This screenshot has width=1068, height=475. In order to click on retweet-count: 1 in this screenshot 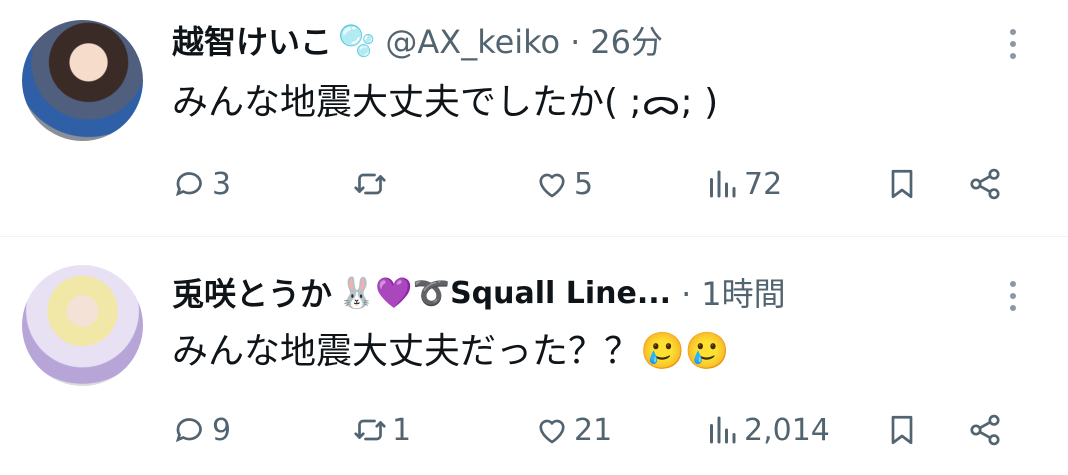, I will do `click(402, 430)`.